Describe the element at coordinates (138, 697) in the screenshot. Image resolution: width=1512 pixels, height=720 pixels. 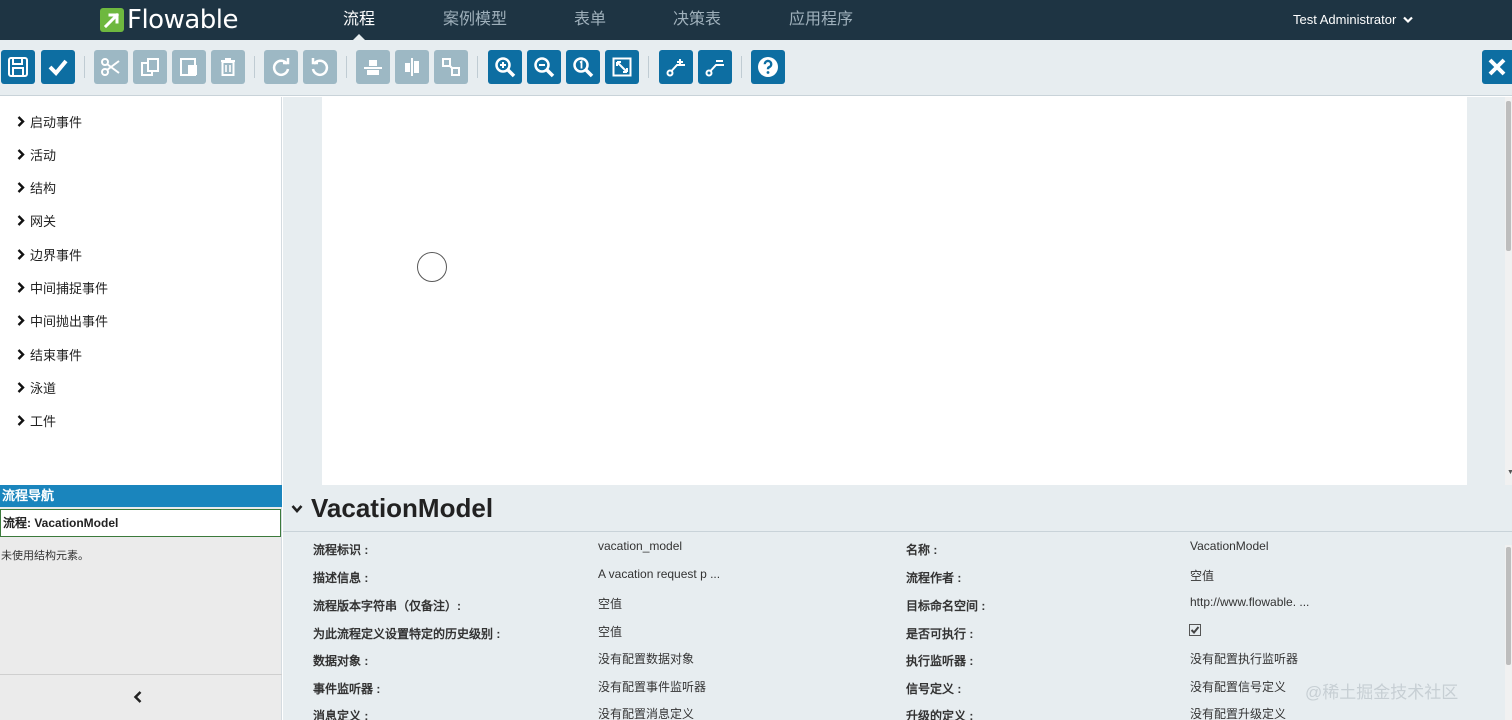
I see `chevron-left-icon` at that location.